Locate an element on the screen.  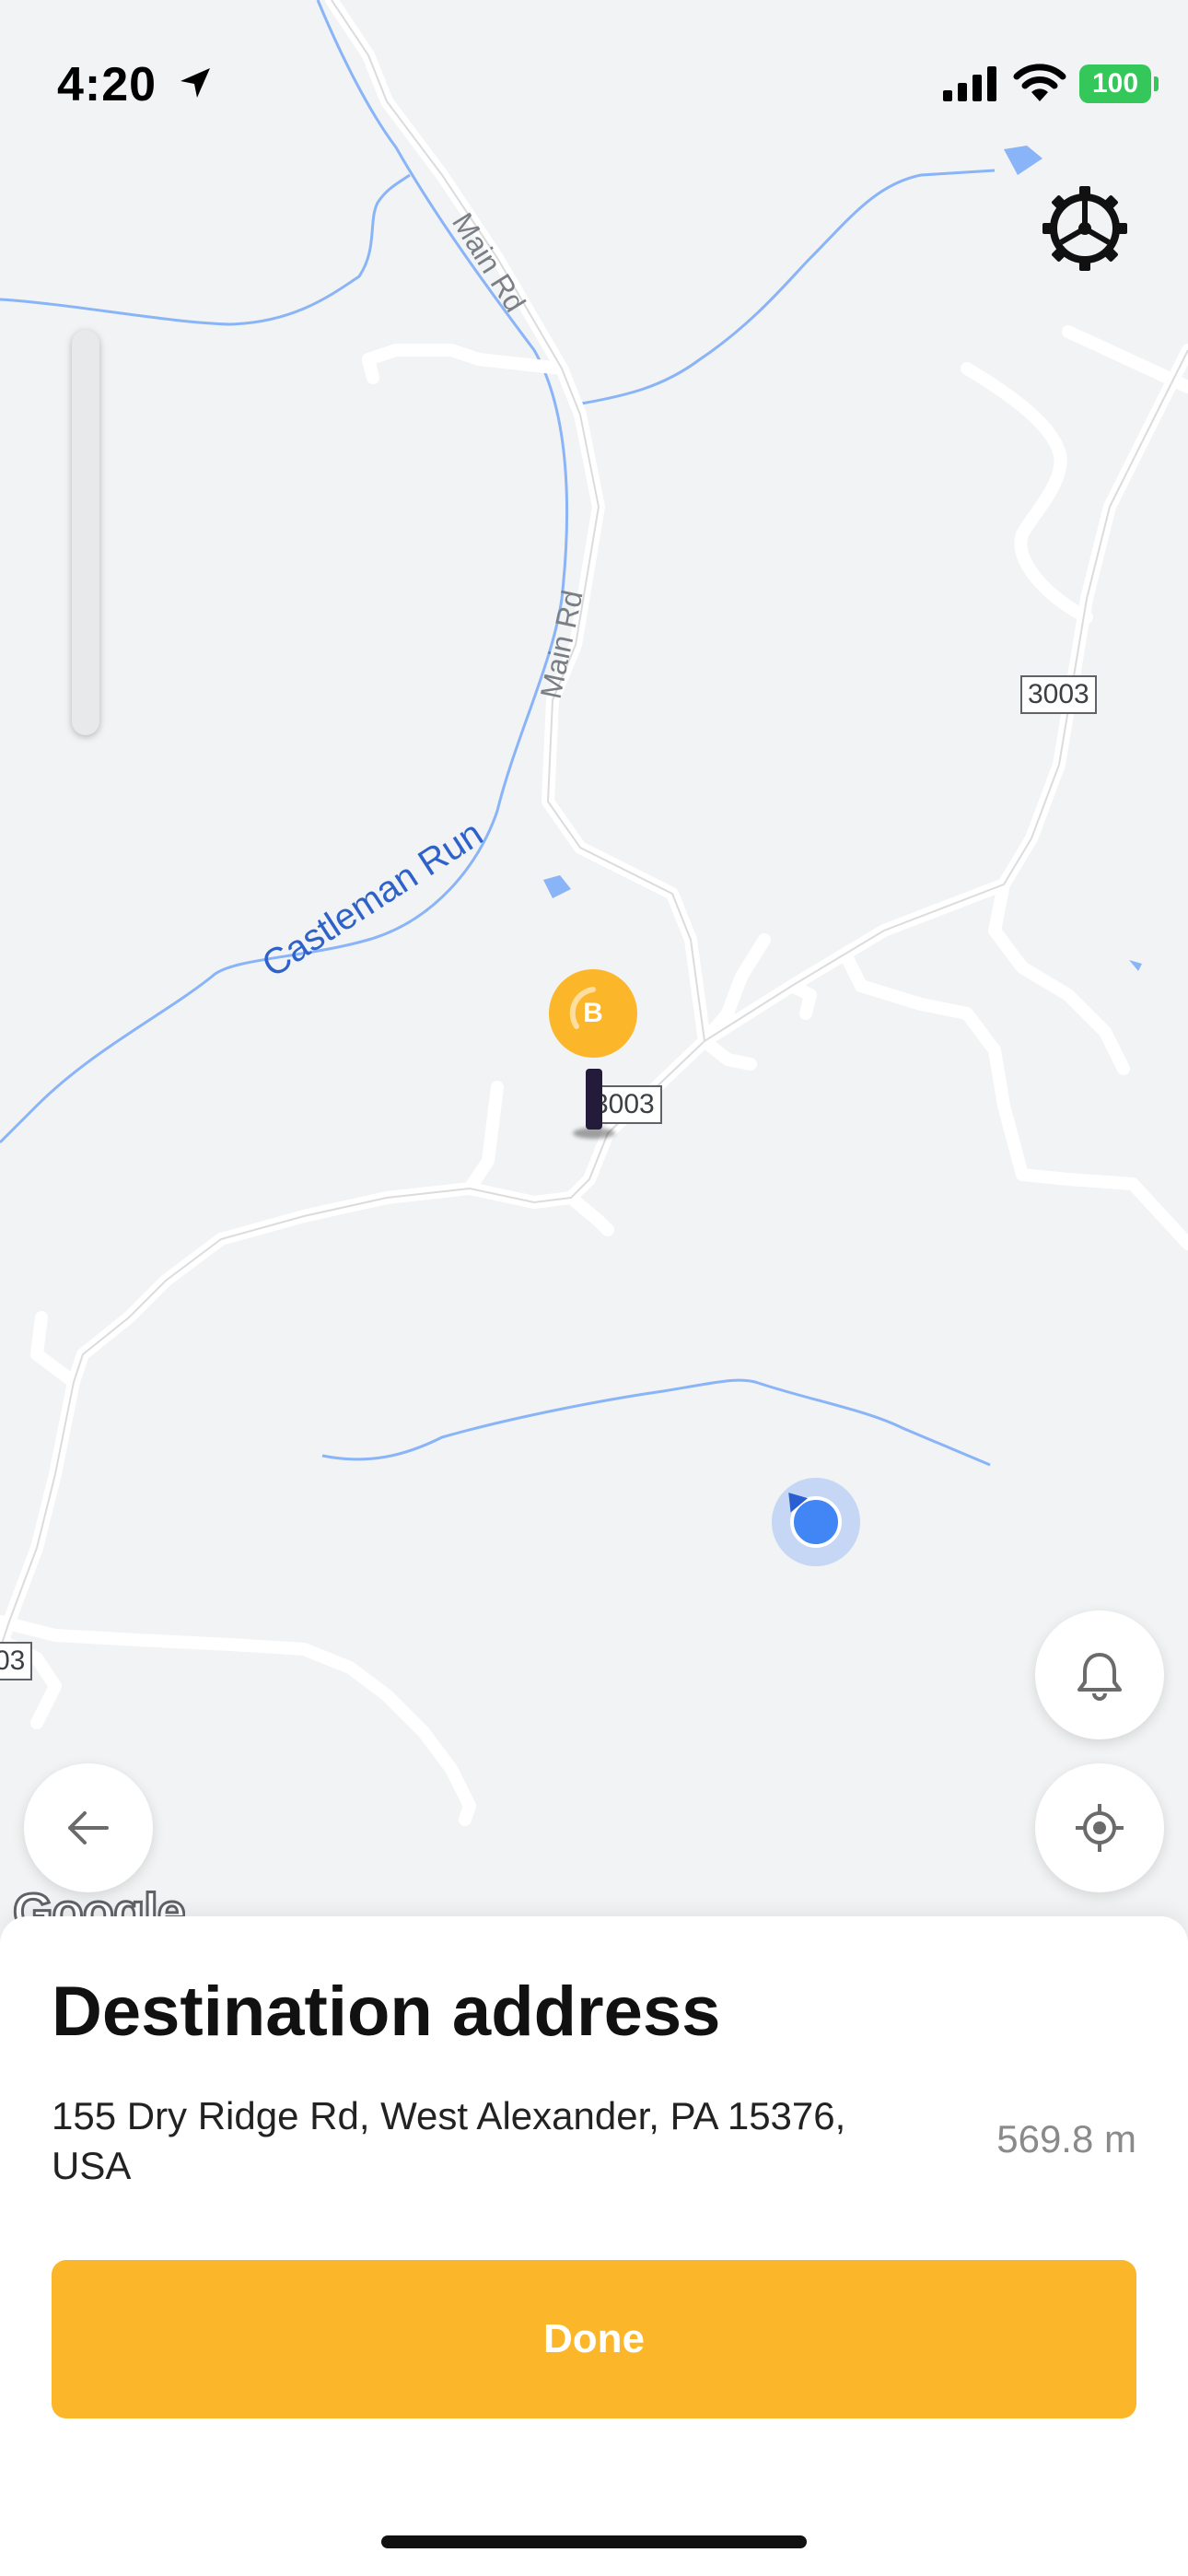
back-button is located at coordinates (88, 1827).